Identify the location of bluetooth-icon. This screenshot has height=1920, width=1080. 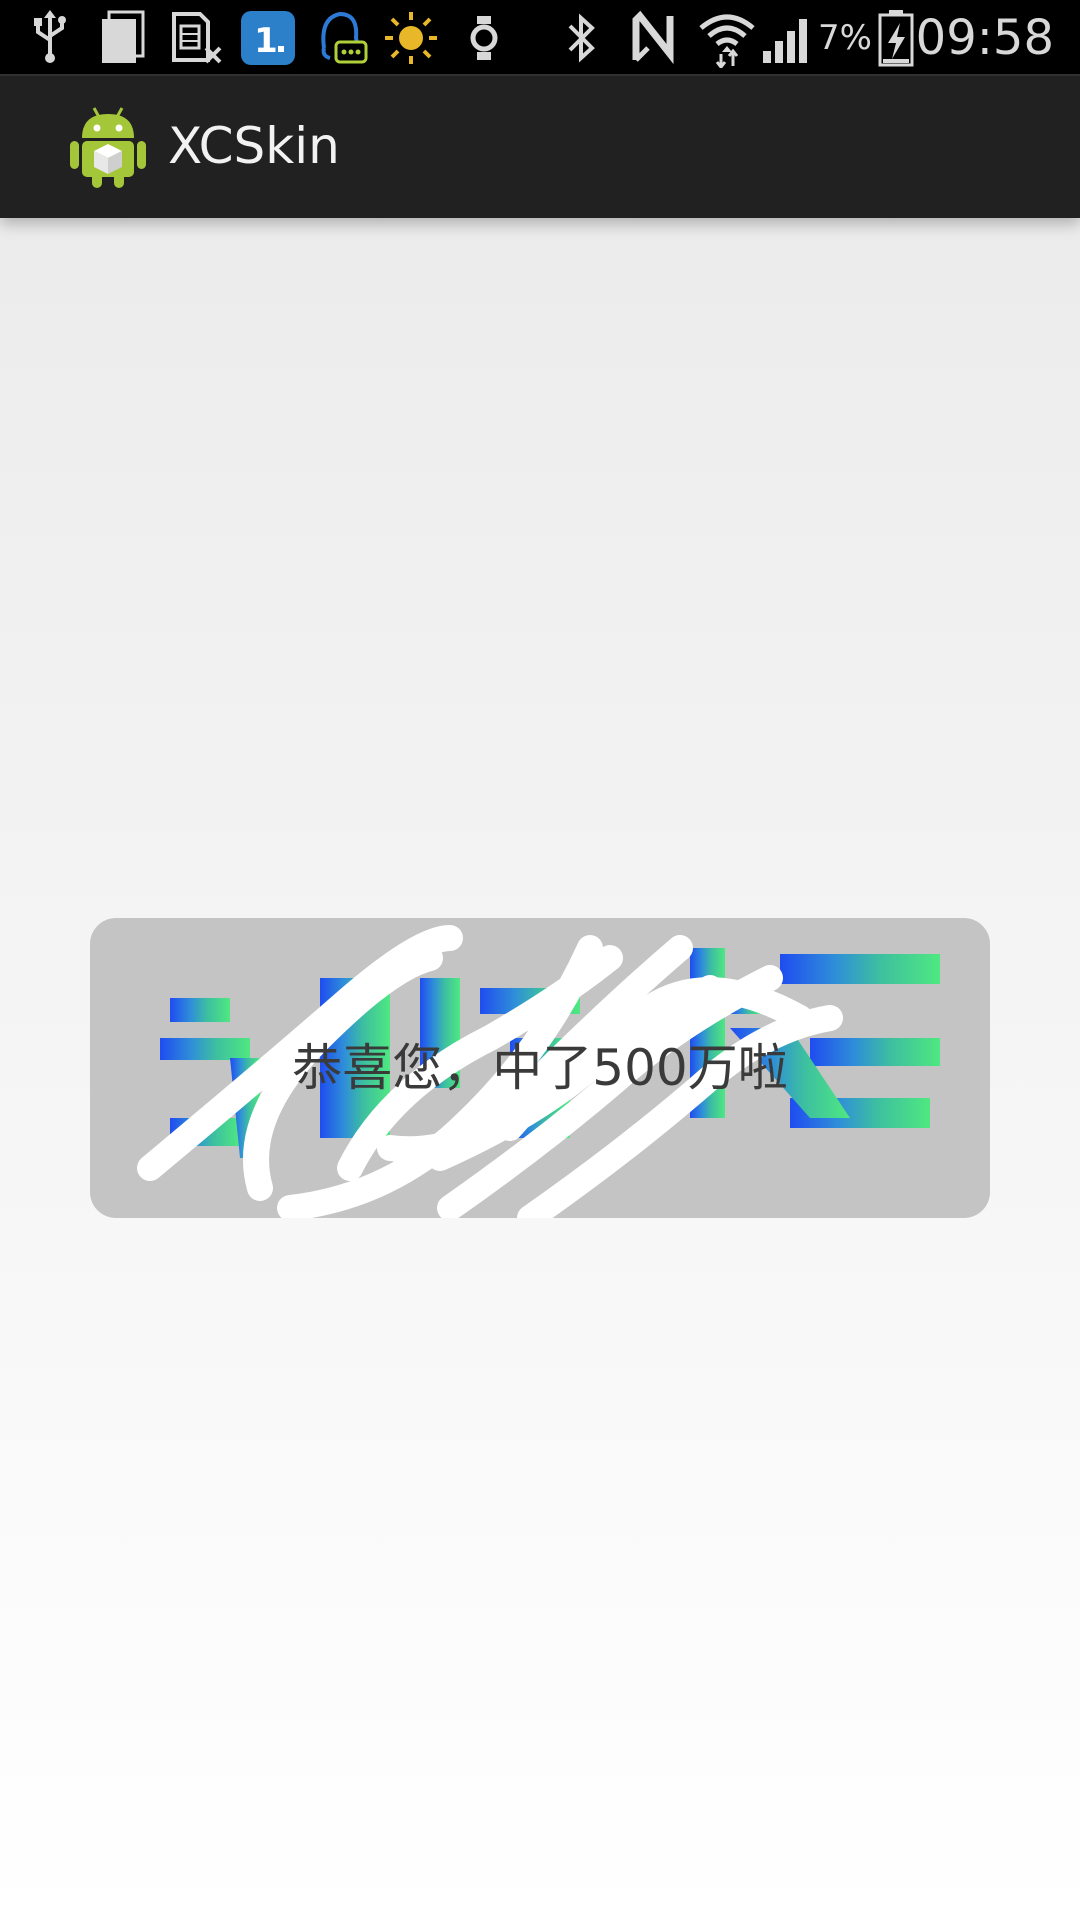
(582, 38).